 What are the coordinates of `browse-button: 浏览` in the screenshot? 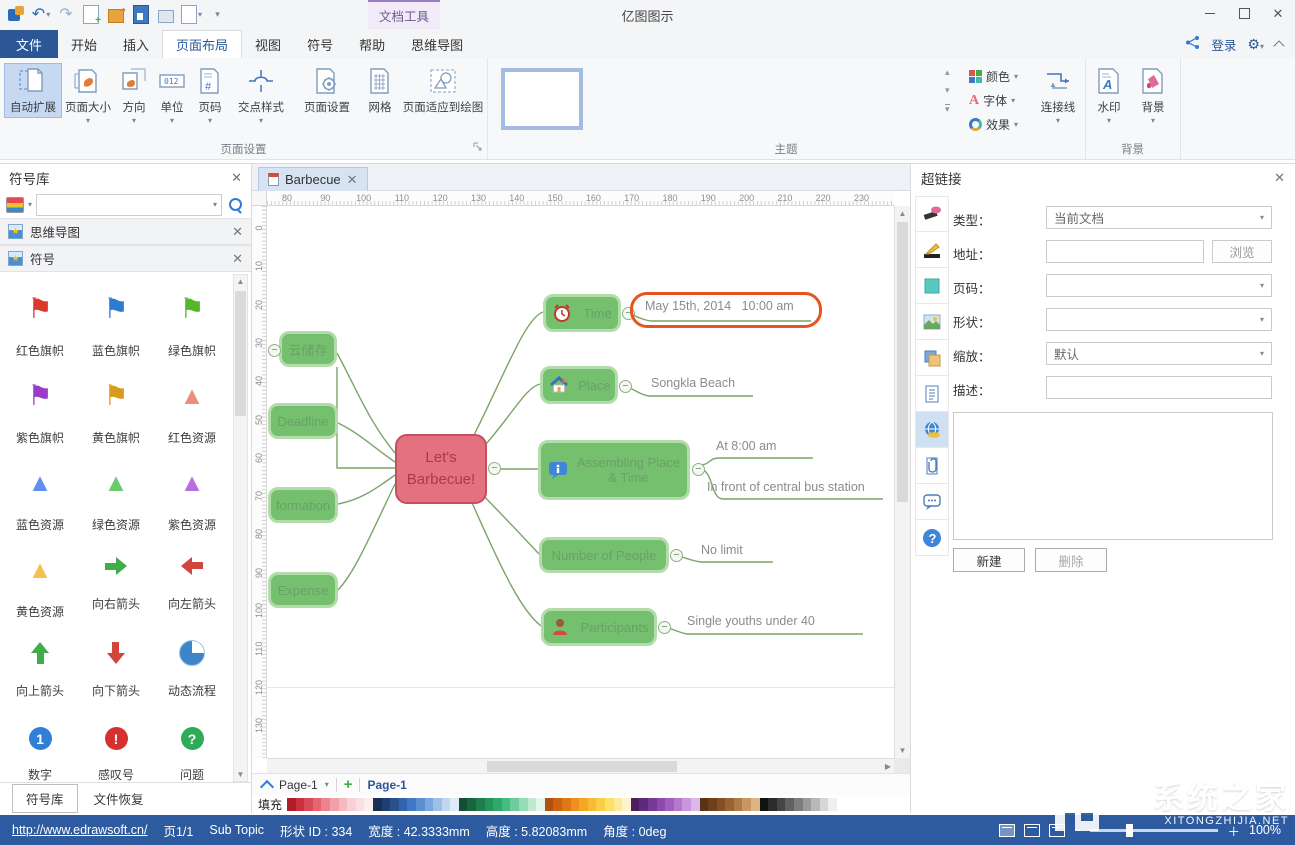 It's located at (1242, 251).